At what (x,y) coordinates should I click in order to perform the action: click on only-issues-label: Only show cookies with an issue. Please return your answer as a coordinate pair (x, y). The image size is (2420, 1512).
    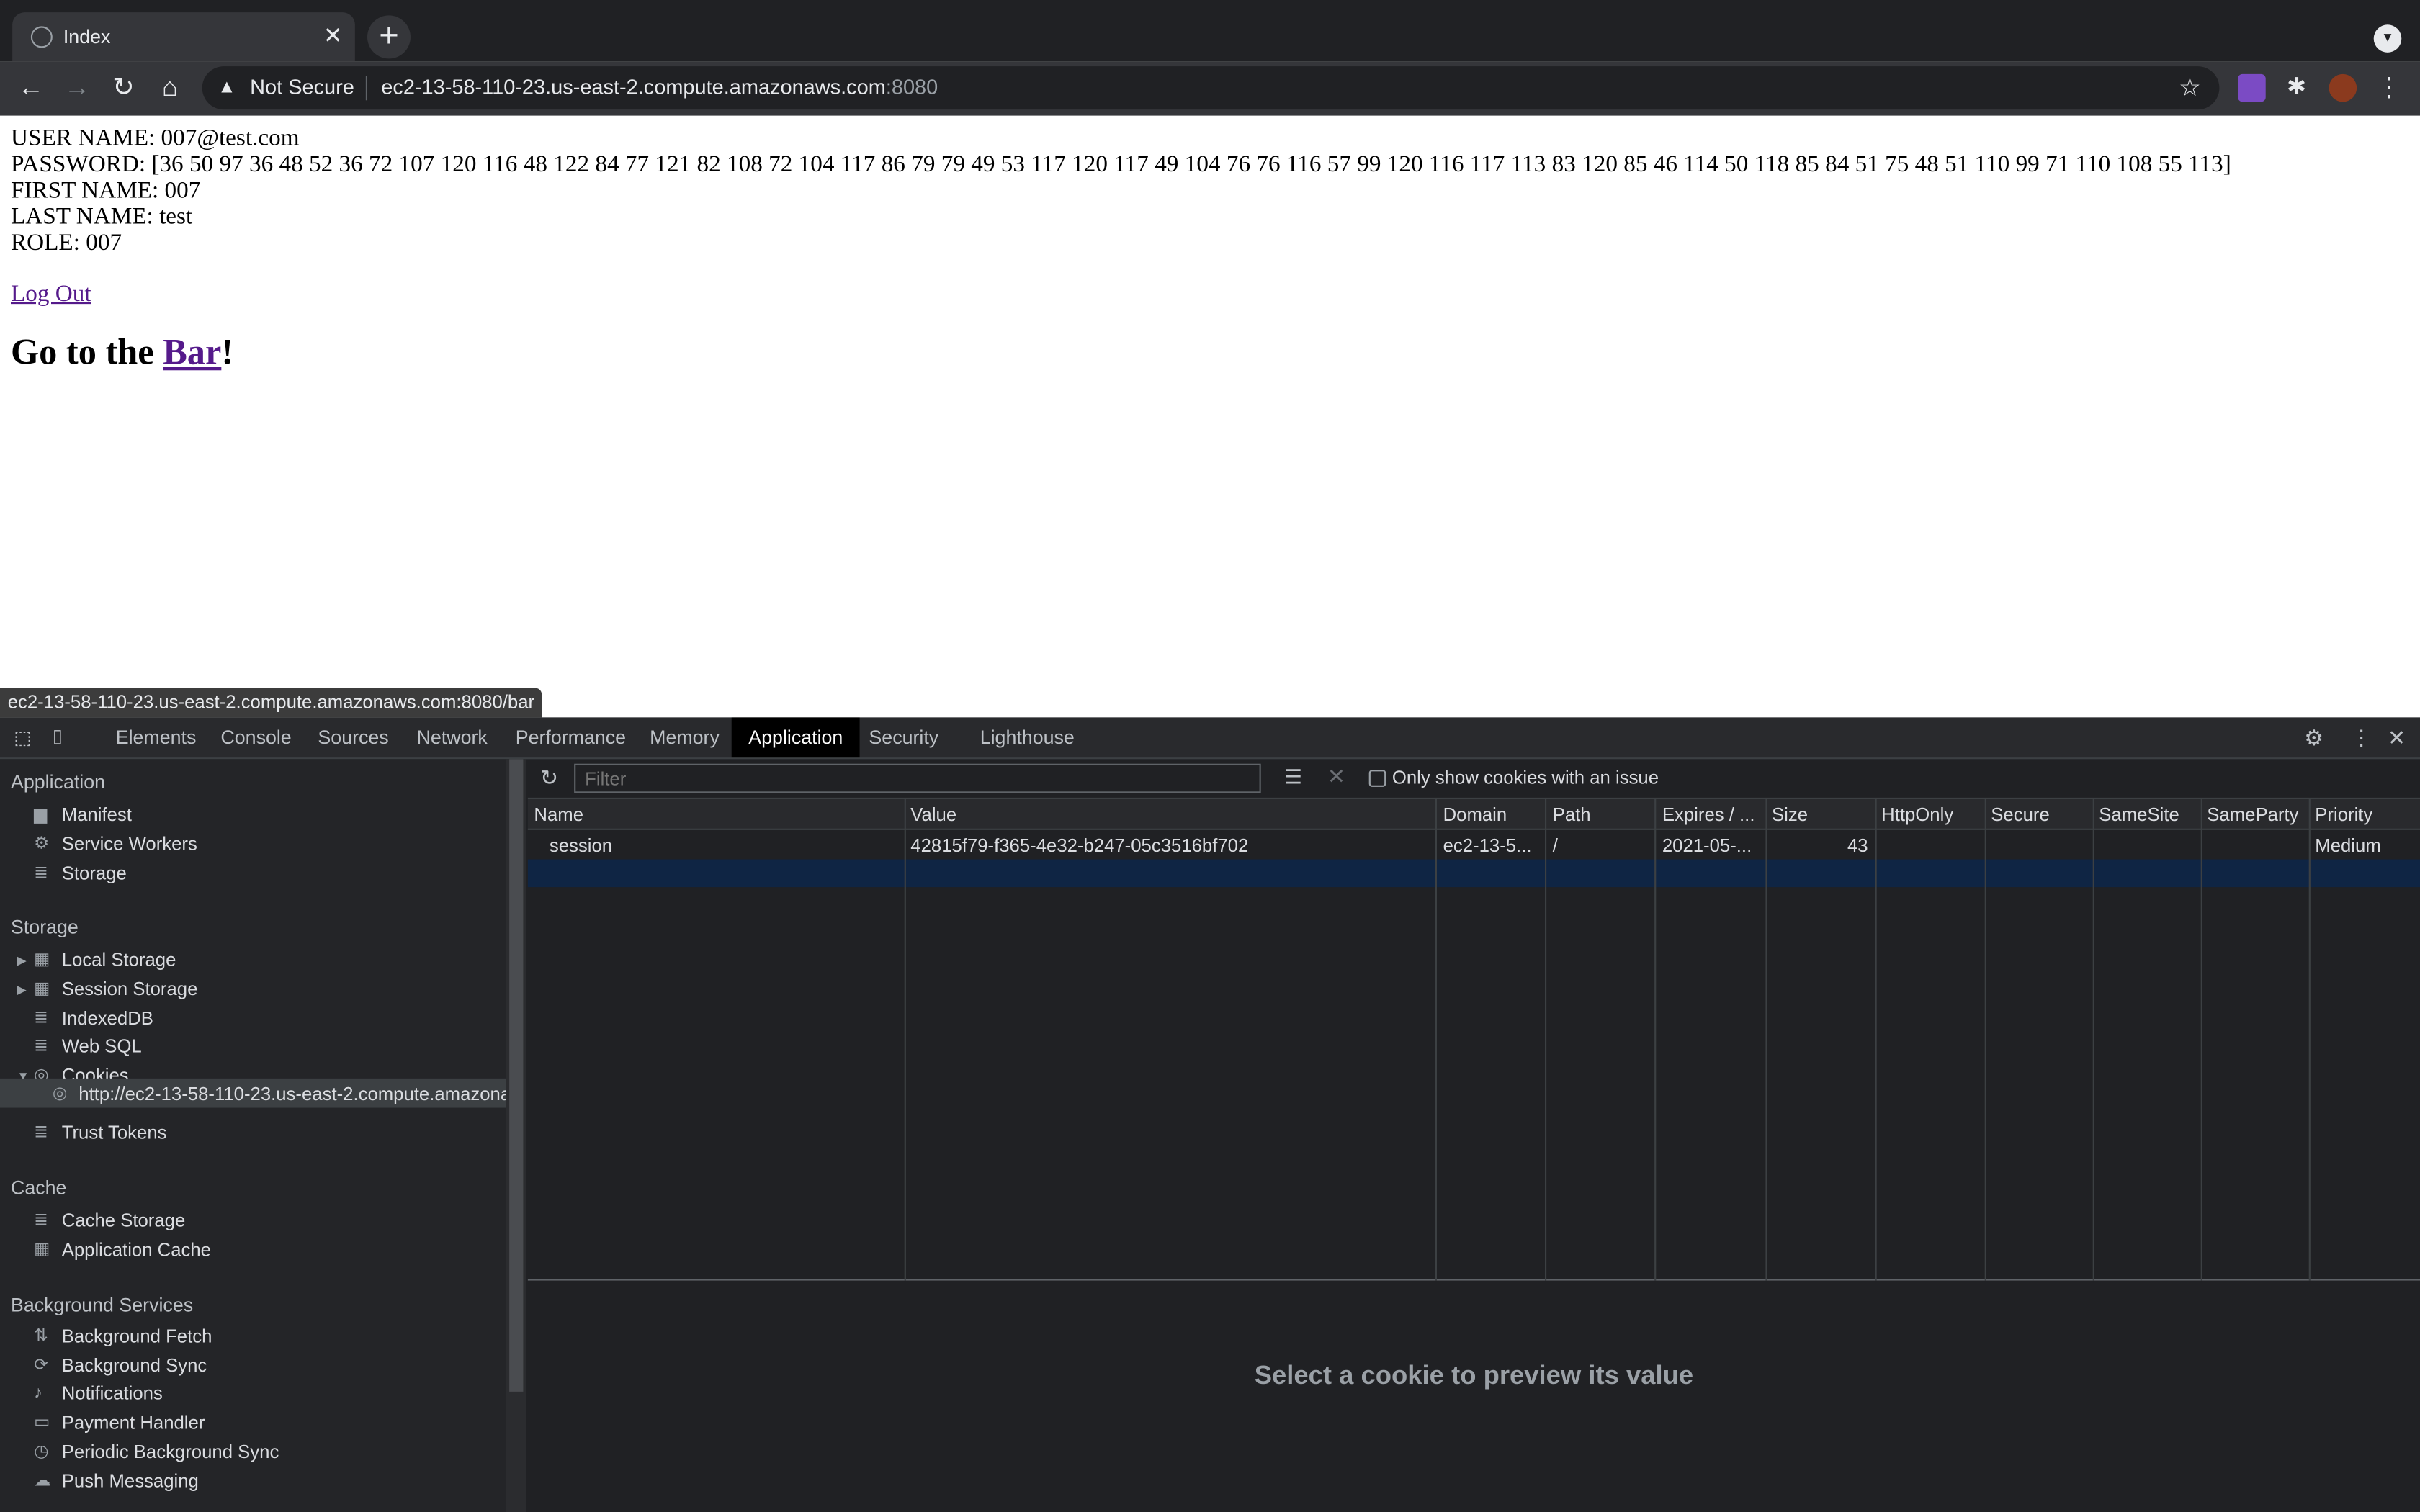
    Looking at the image, I should click on (1525, 777).